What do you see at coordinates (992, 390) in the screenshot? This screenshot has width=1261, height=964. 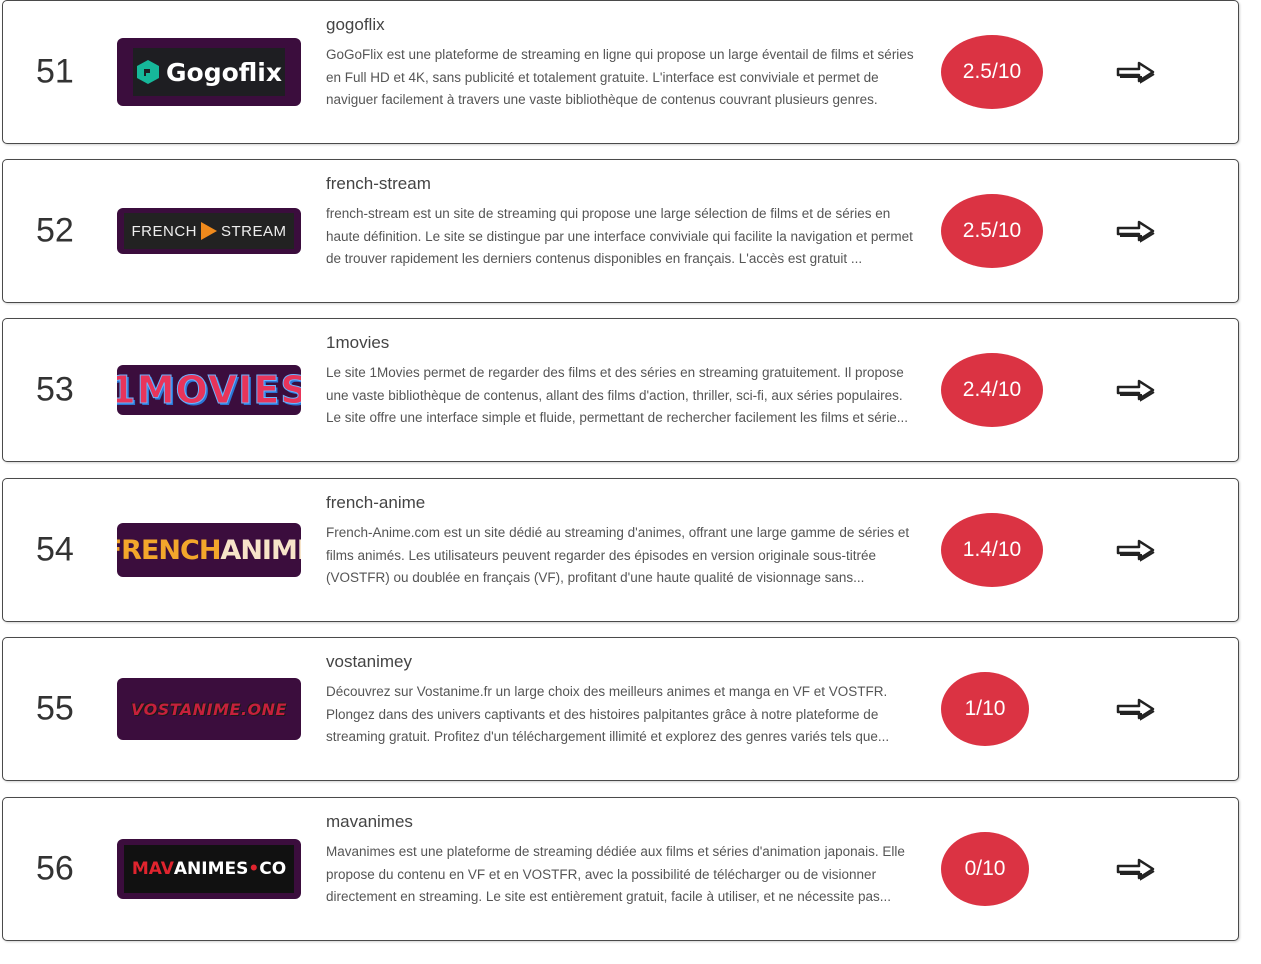 I see `score-badge: 2.4/10` at bounding box center [992, 390].